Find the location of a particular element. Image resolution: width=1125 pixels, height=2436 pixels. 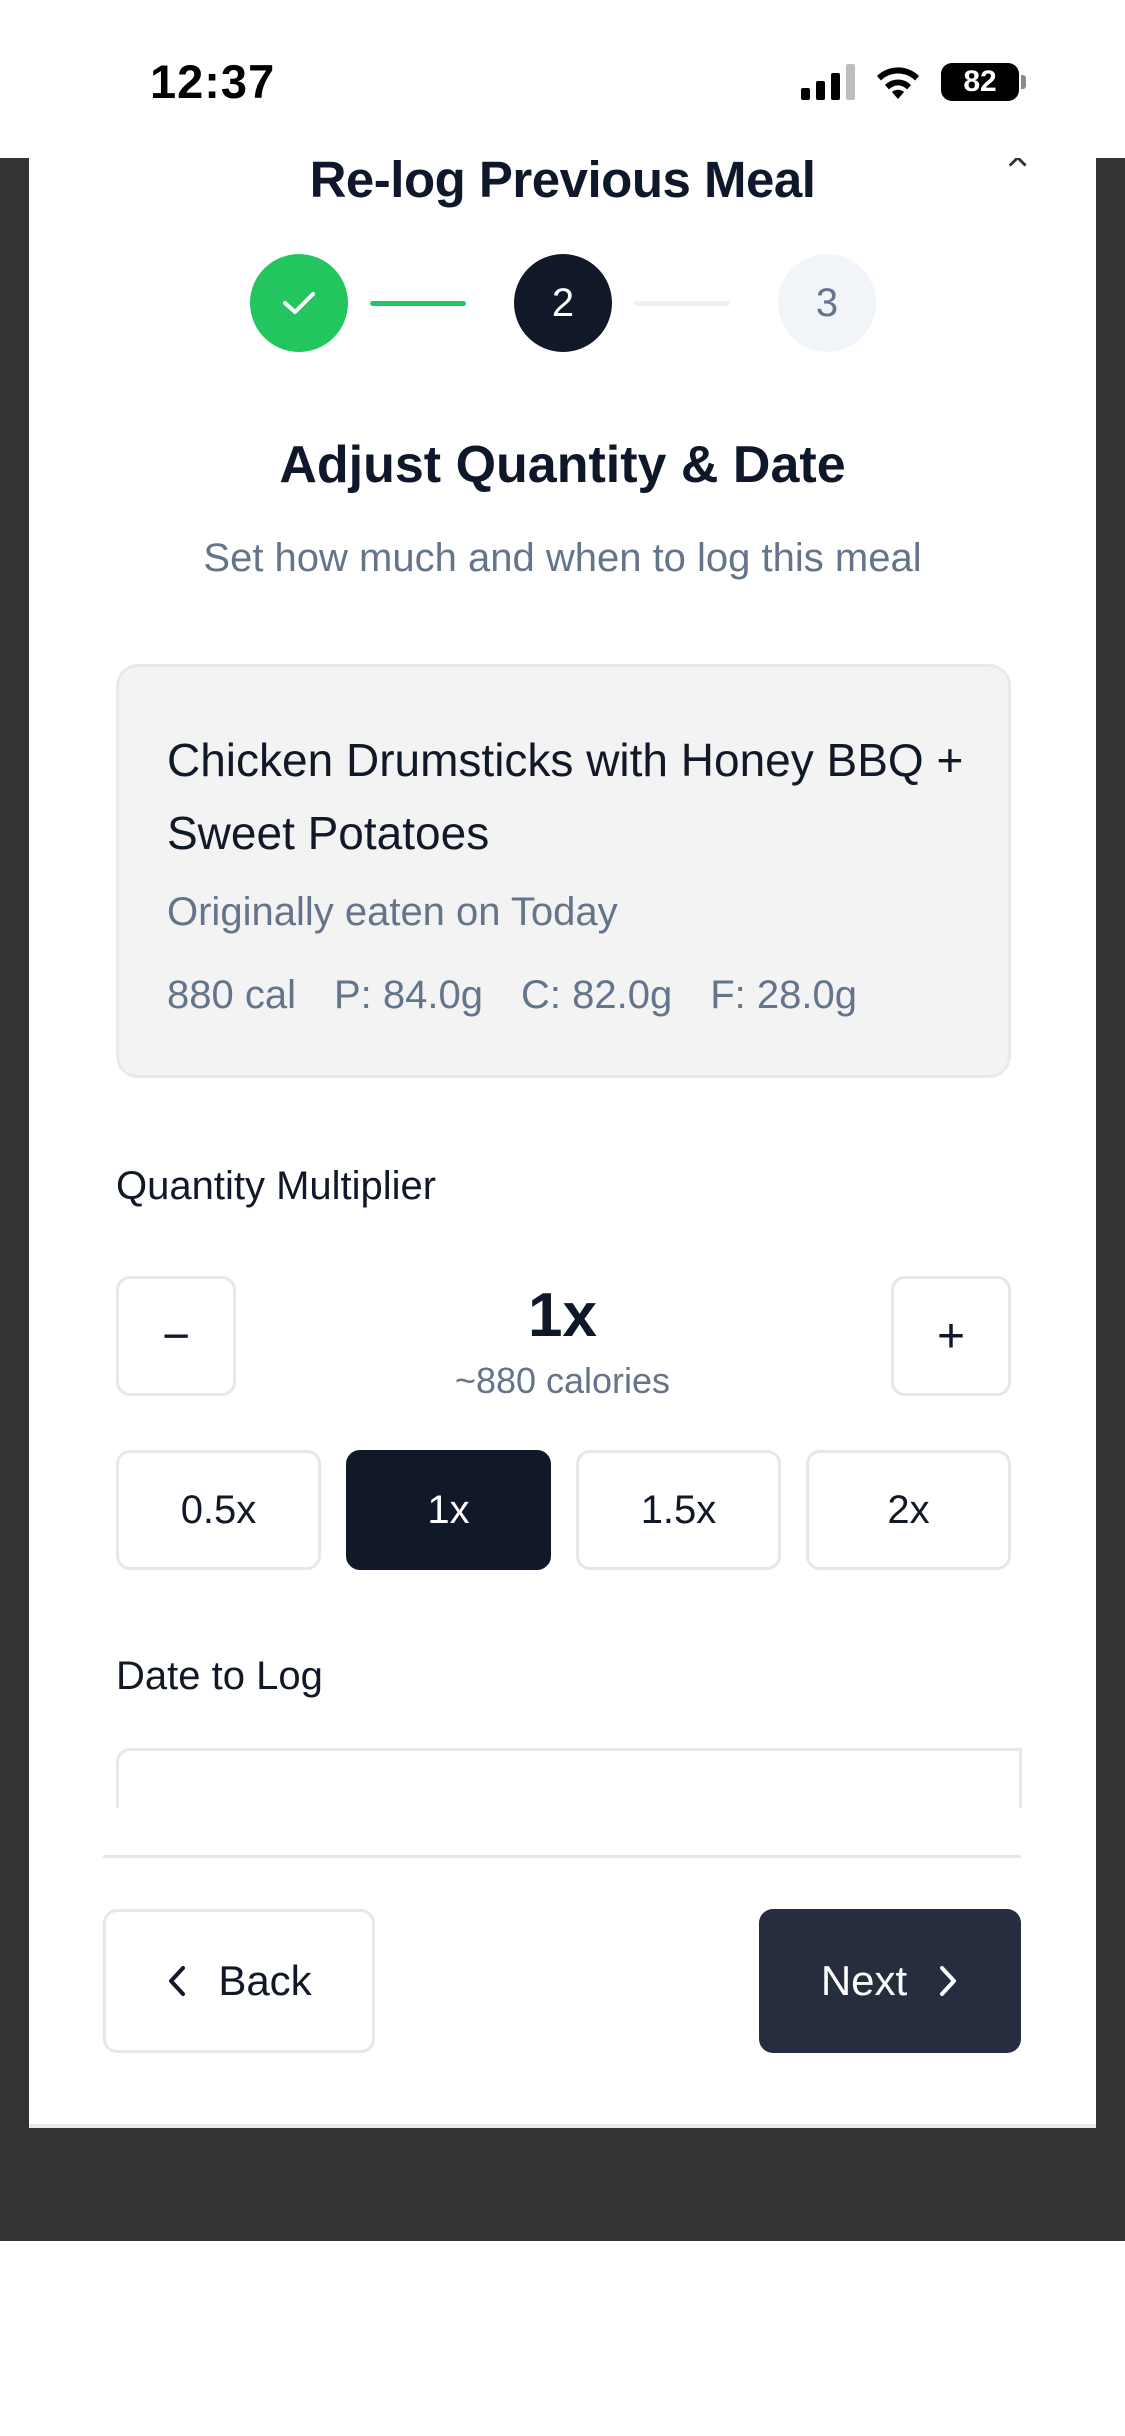

preset-2x: 2x is located at coordinates (908, 1510).